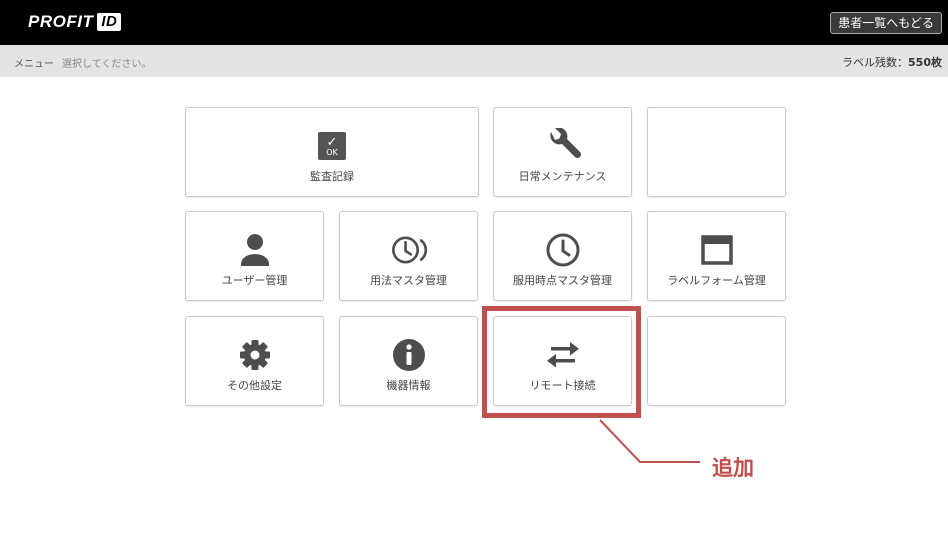 This screenshot has width=948, height=538. Describe the element at coordinates (649, 441) in the screenshot. I see `annotation-line` at that location.